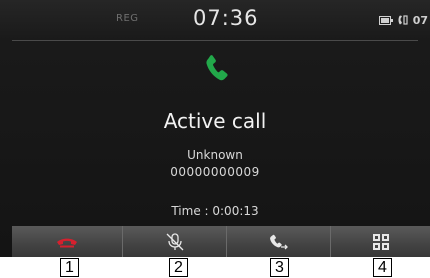  Describe the element at coordinates (226, 18) in the screenshot. I see `clock: 07:36` at that location.